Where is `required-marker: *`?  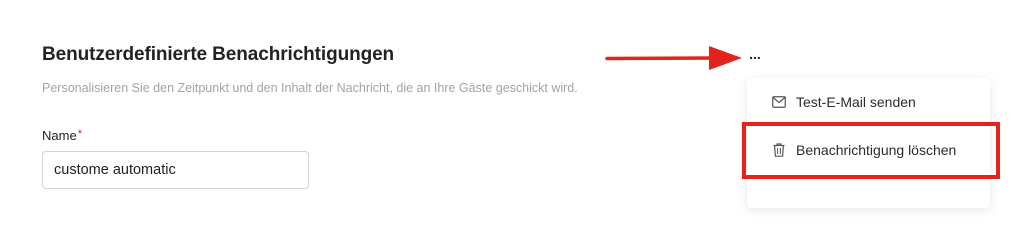 required-marker: * is located at coordinates (79, 134).